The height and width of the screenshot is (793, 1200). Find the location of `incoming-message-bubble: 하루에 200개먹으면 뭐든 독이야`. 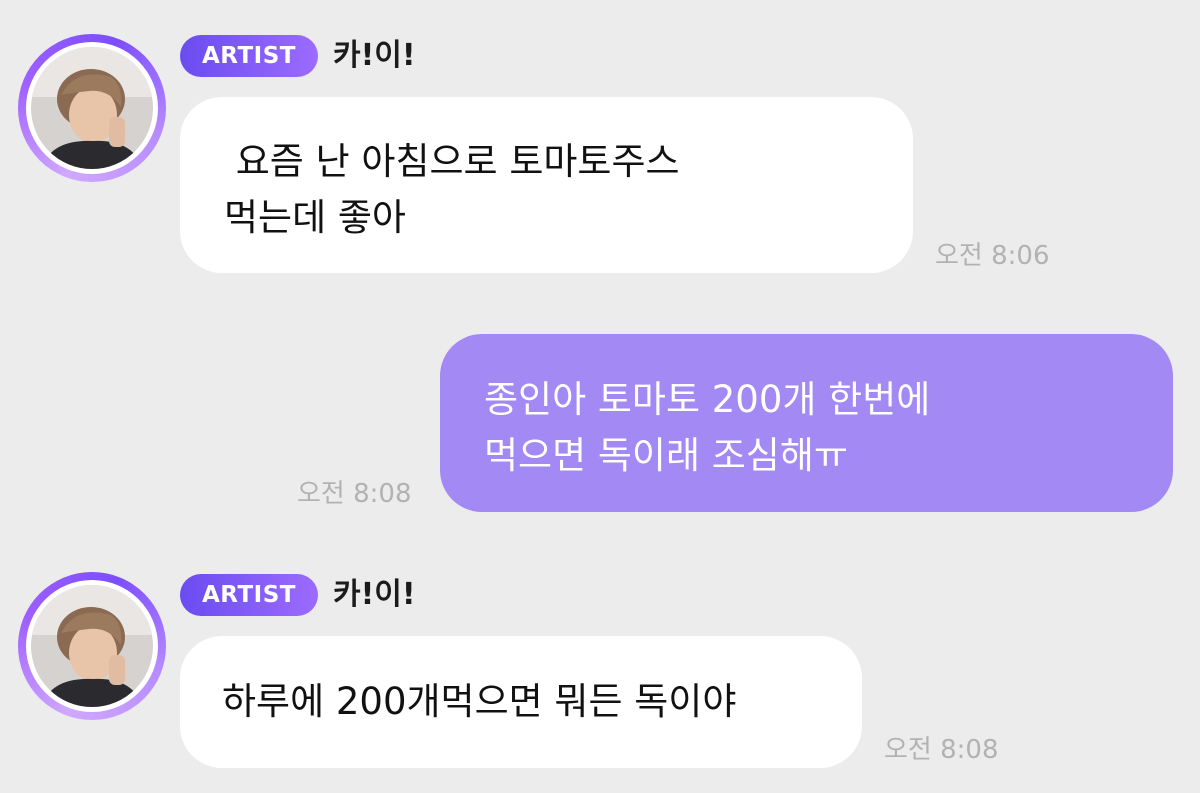

incoming-message-bubble: 하루에 200개먹으면 뭐든 독이야 is located at coordinates (521, 702).